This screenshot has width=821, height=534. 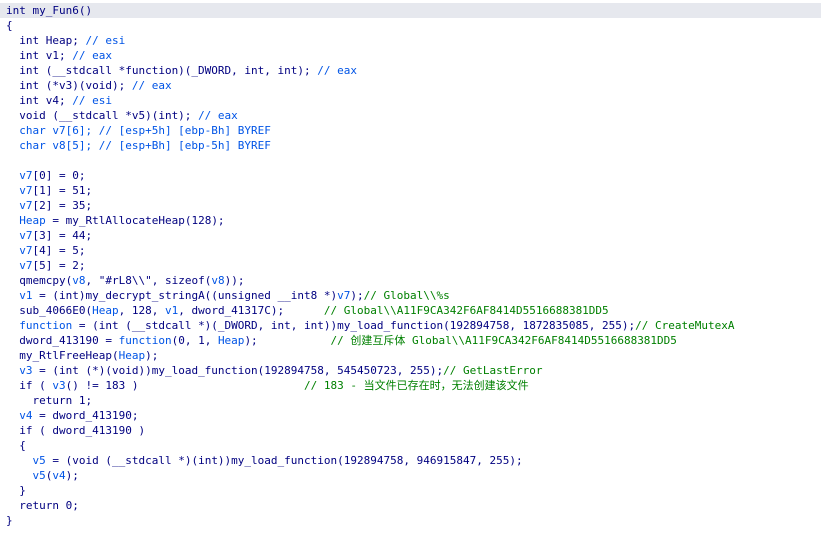 I want to click on code-text: int v4;, so click(x=39, y=100).